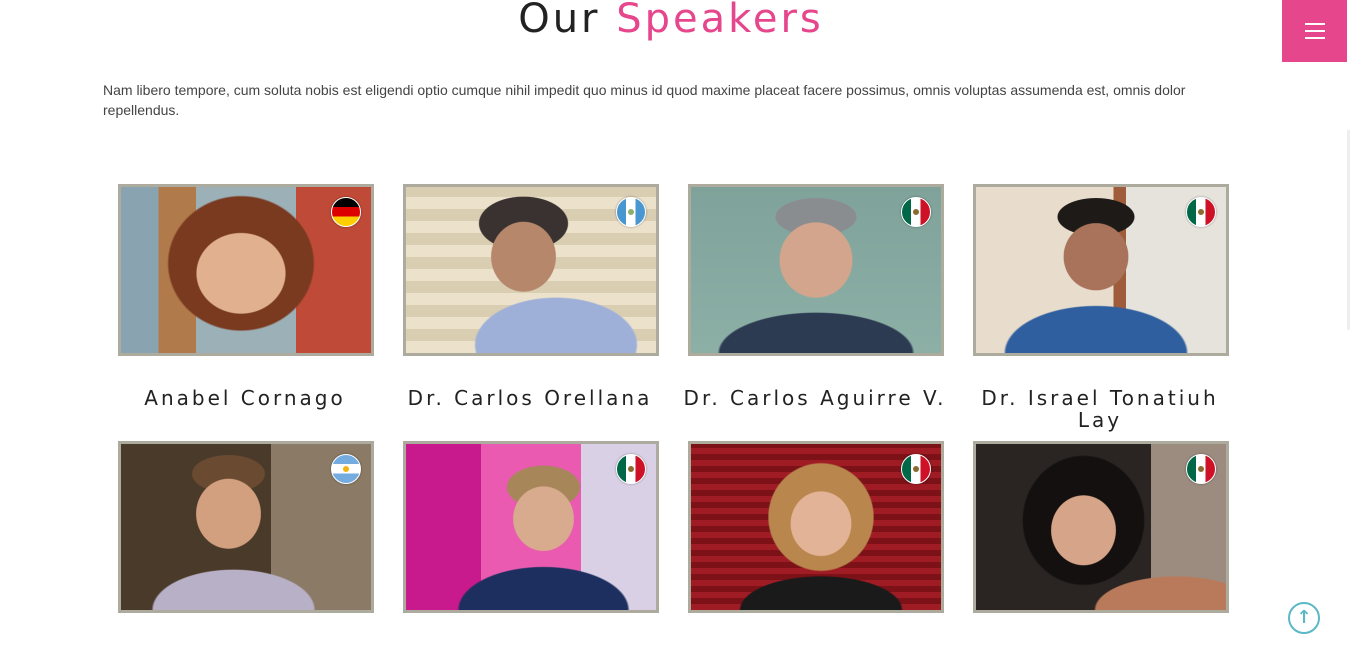 The height and width of the screenshot is (645, 1350). What do you see at coordinates (245, 398) in the screenshot?
I see `speaker-name: Anabel Cornago` at bounding box center [245, 398].